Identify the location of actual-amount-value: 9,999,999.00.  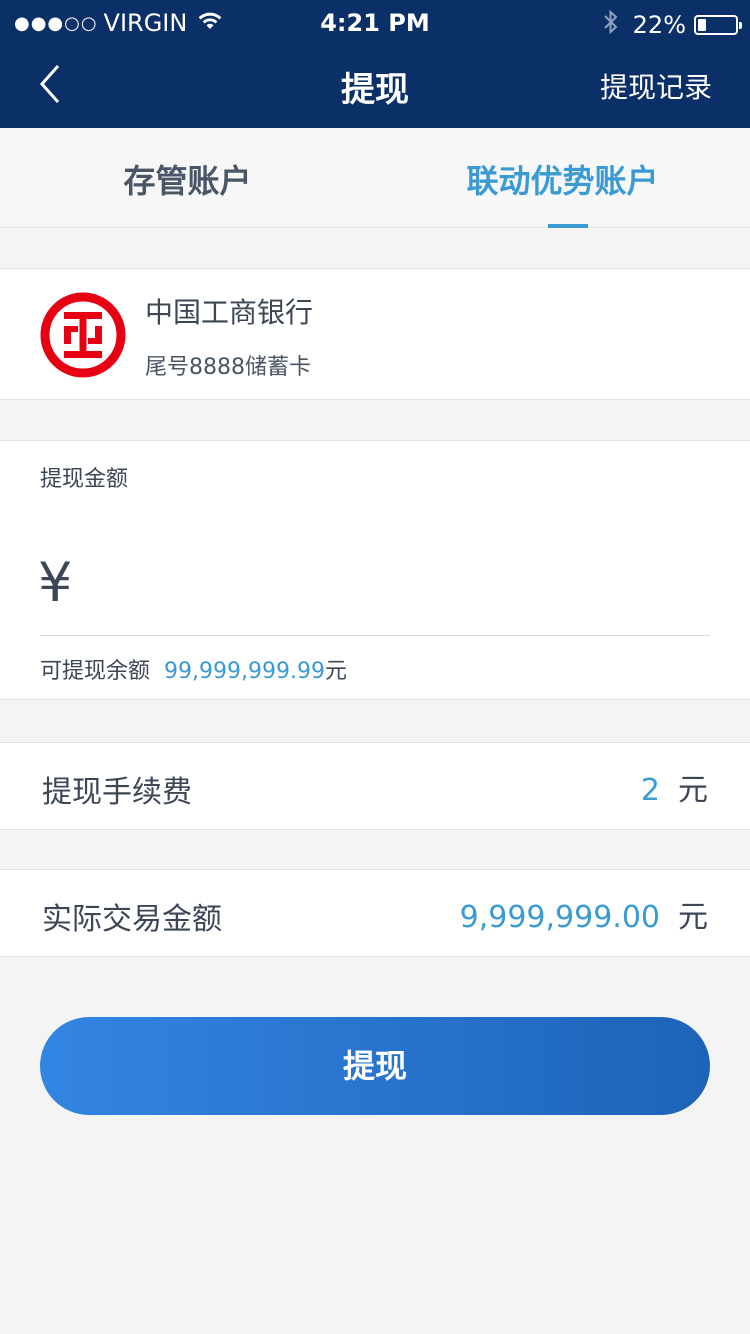
(559, 917).